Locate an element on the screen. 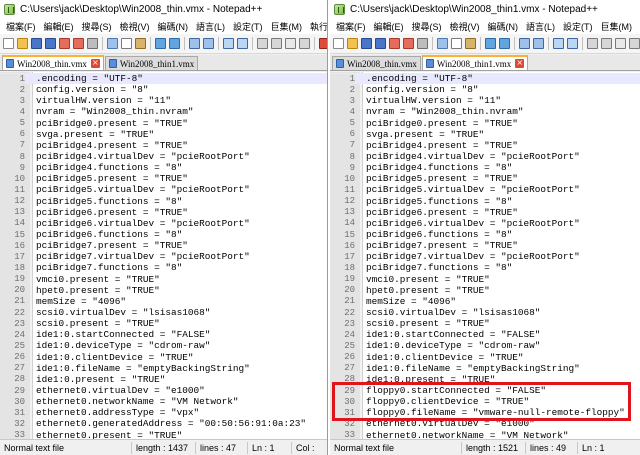 This screenshot has height=455, width=640. code-line: 26 ide1:0.clientDevice = "TRUE" is located at coordinates (485, 357).